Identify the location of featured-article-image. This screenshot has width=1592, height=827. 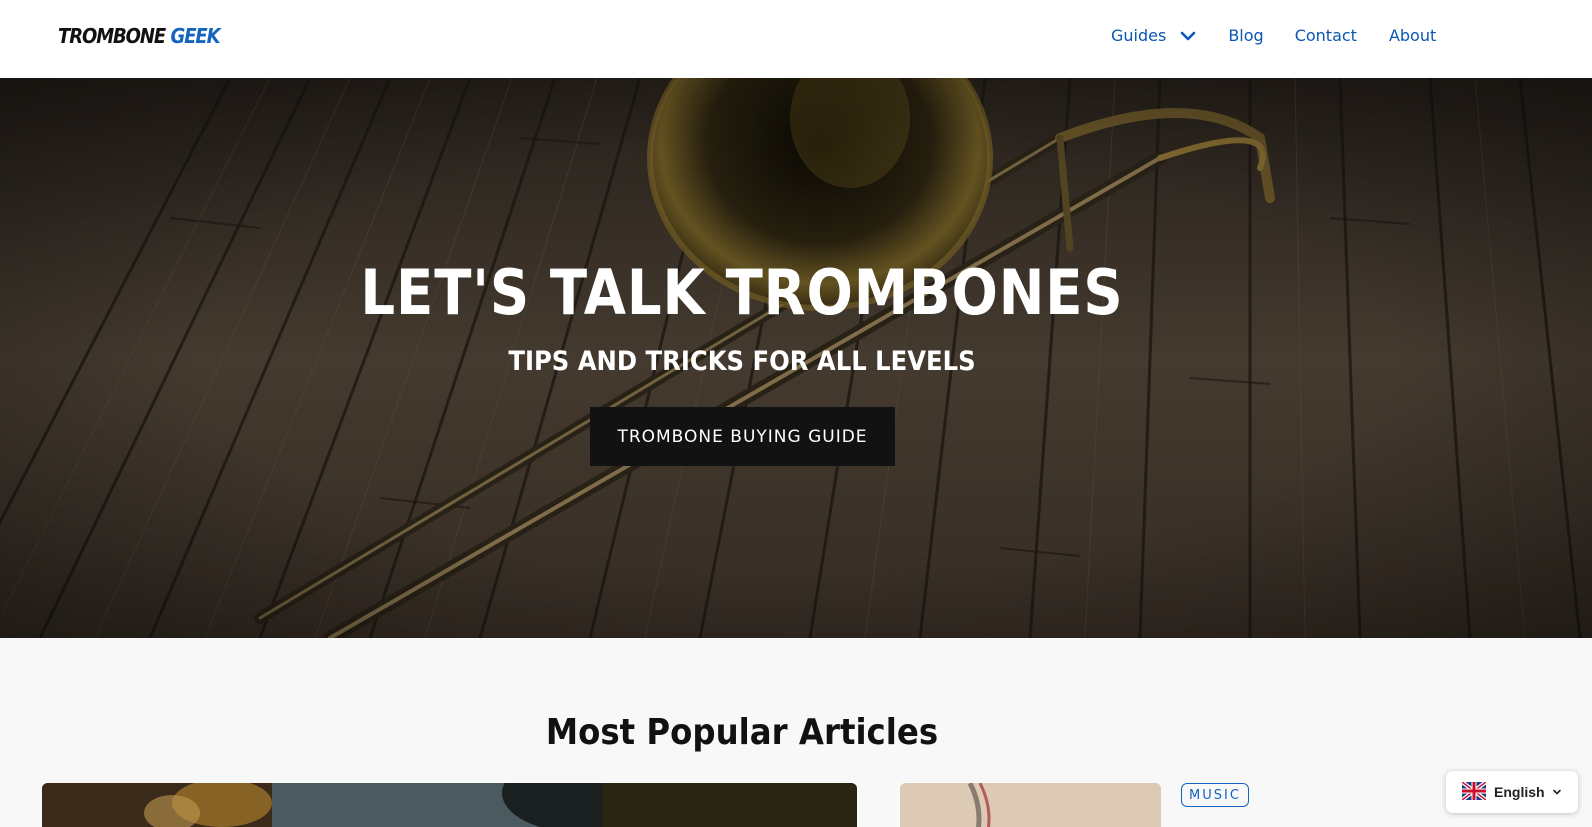
(449, 805).